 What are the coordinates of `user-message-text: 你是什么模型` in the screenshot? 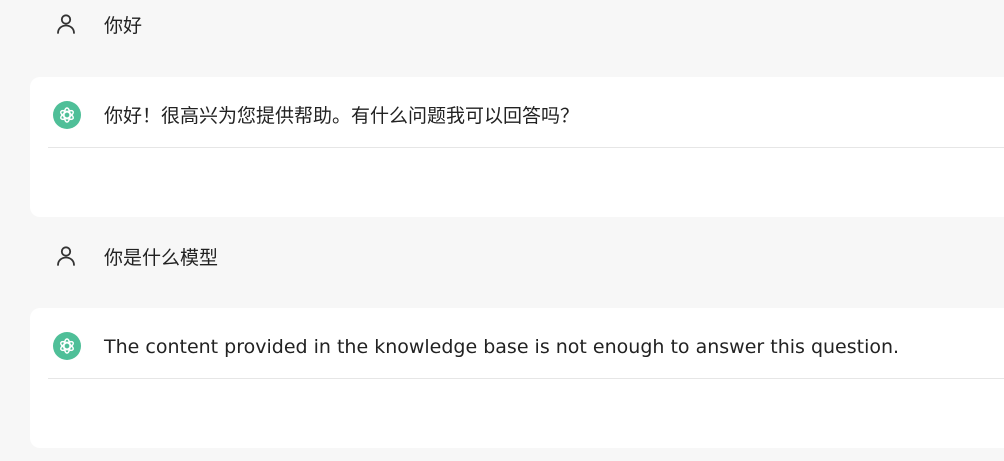 It's located at (161, 258).